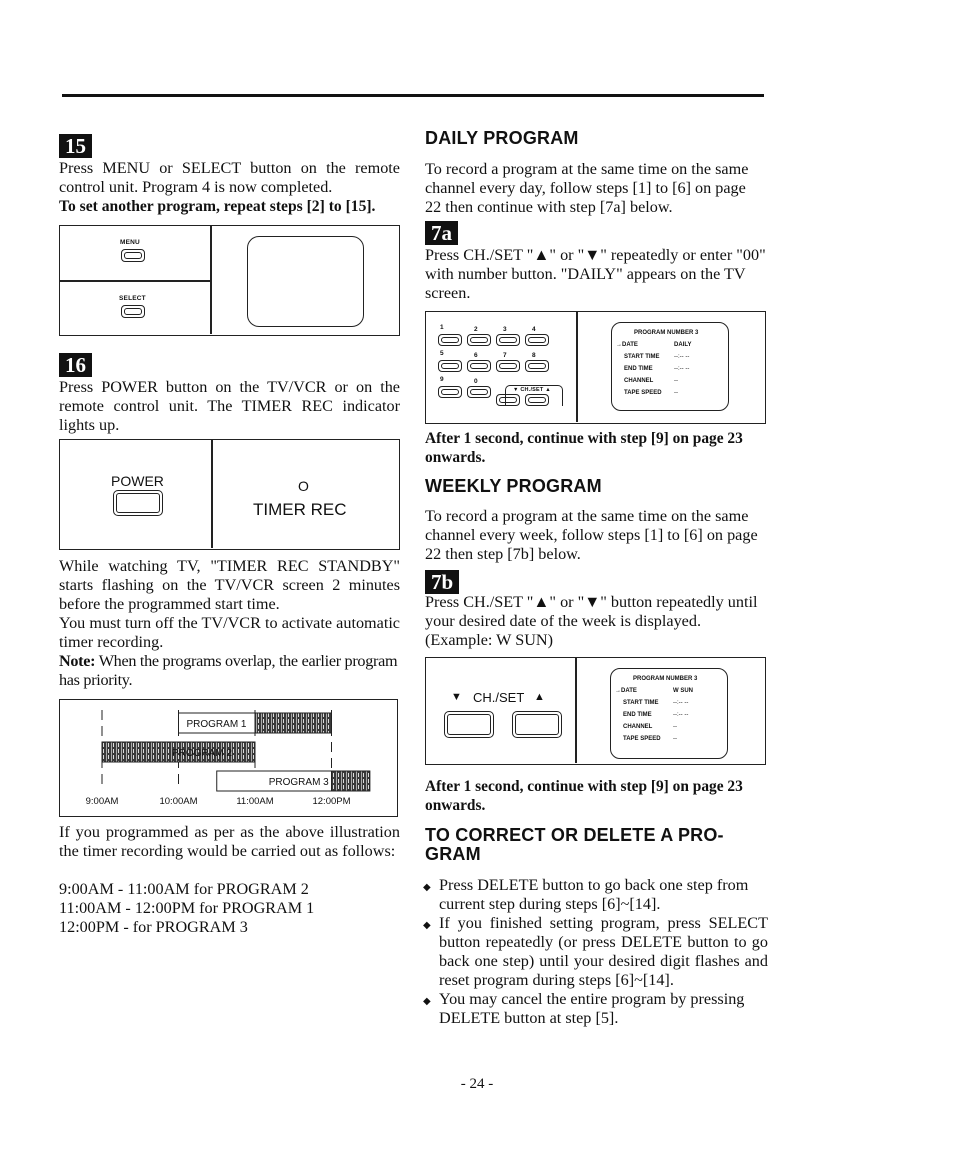 Image resolution: width=954 pixels, height=1155 pixels. What do you see at coordinates (574, 835) in the screenshot?
I see `heading-line: TO CORRECT OR DELETE A PRO-` at bounding box center [574, 835].